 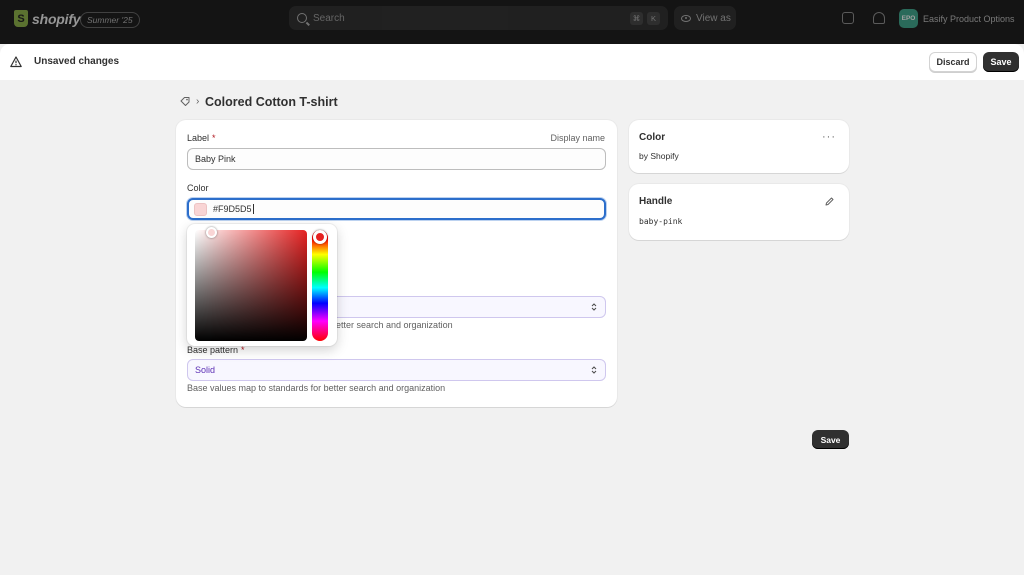 What do you see at coordinates (908, 18) in the screenshot?
I see `store-avatar: EPO` at bounding box center [908, 18].